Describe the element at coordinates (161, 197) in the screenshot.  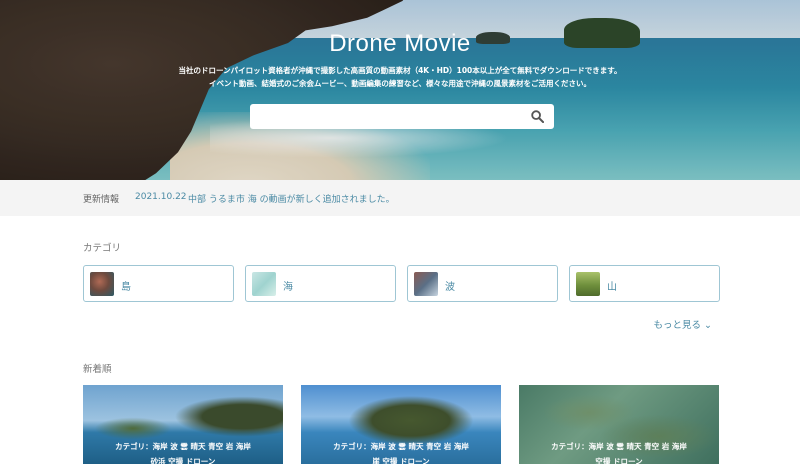
I see `news-date: 2021.10.22` at that location.